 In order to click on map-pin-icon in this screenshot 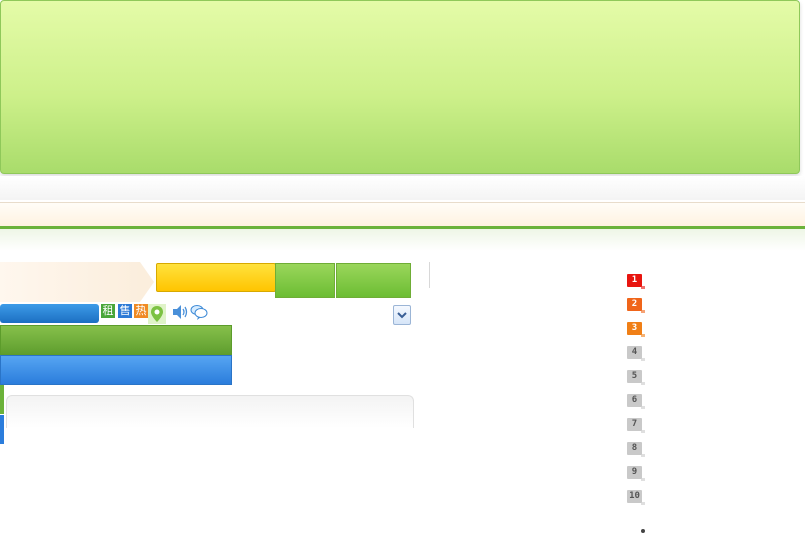, I will do `click(157, 314)`.